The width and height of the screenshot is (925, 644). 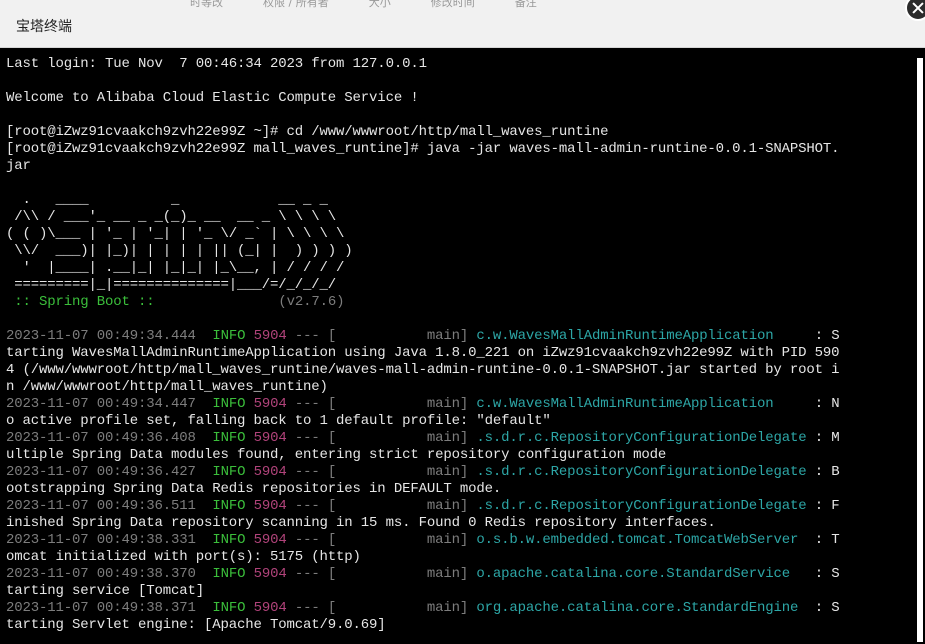 I want to click on spring-boot-label: :: Spring Boot ::, so click(x=80, y=302).